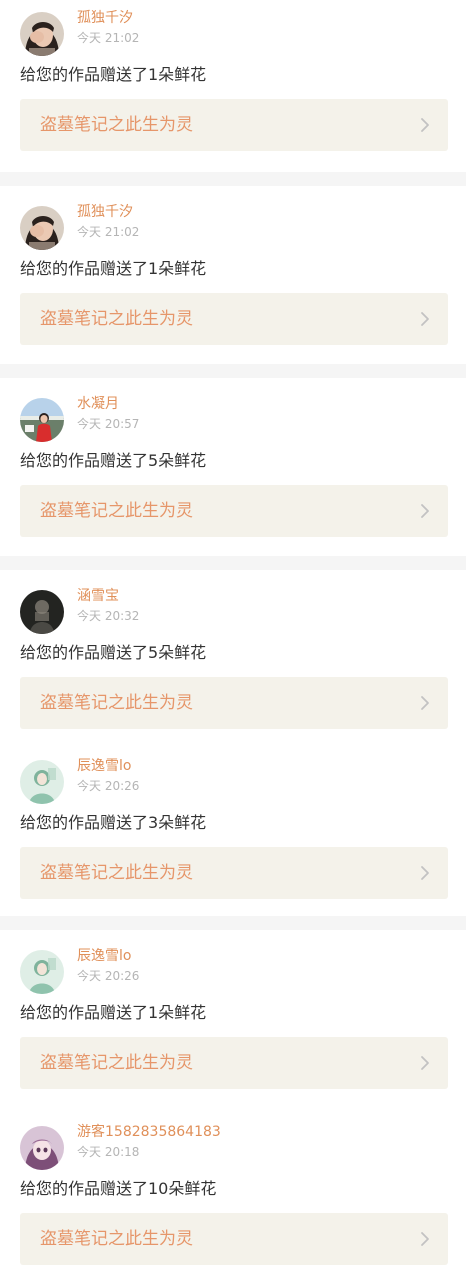 The image size is (466, 1280). Describe the element at coordinates (108, 616) in the screenshot. I see `timestamp: 今天 20:32` at that location.